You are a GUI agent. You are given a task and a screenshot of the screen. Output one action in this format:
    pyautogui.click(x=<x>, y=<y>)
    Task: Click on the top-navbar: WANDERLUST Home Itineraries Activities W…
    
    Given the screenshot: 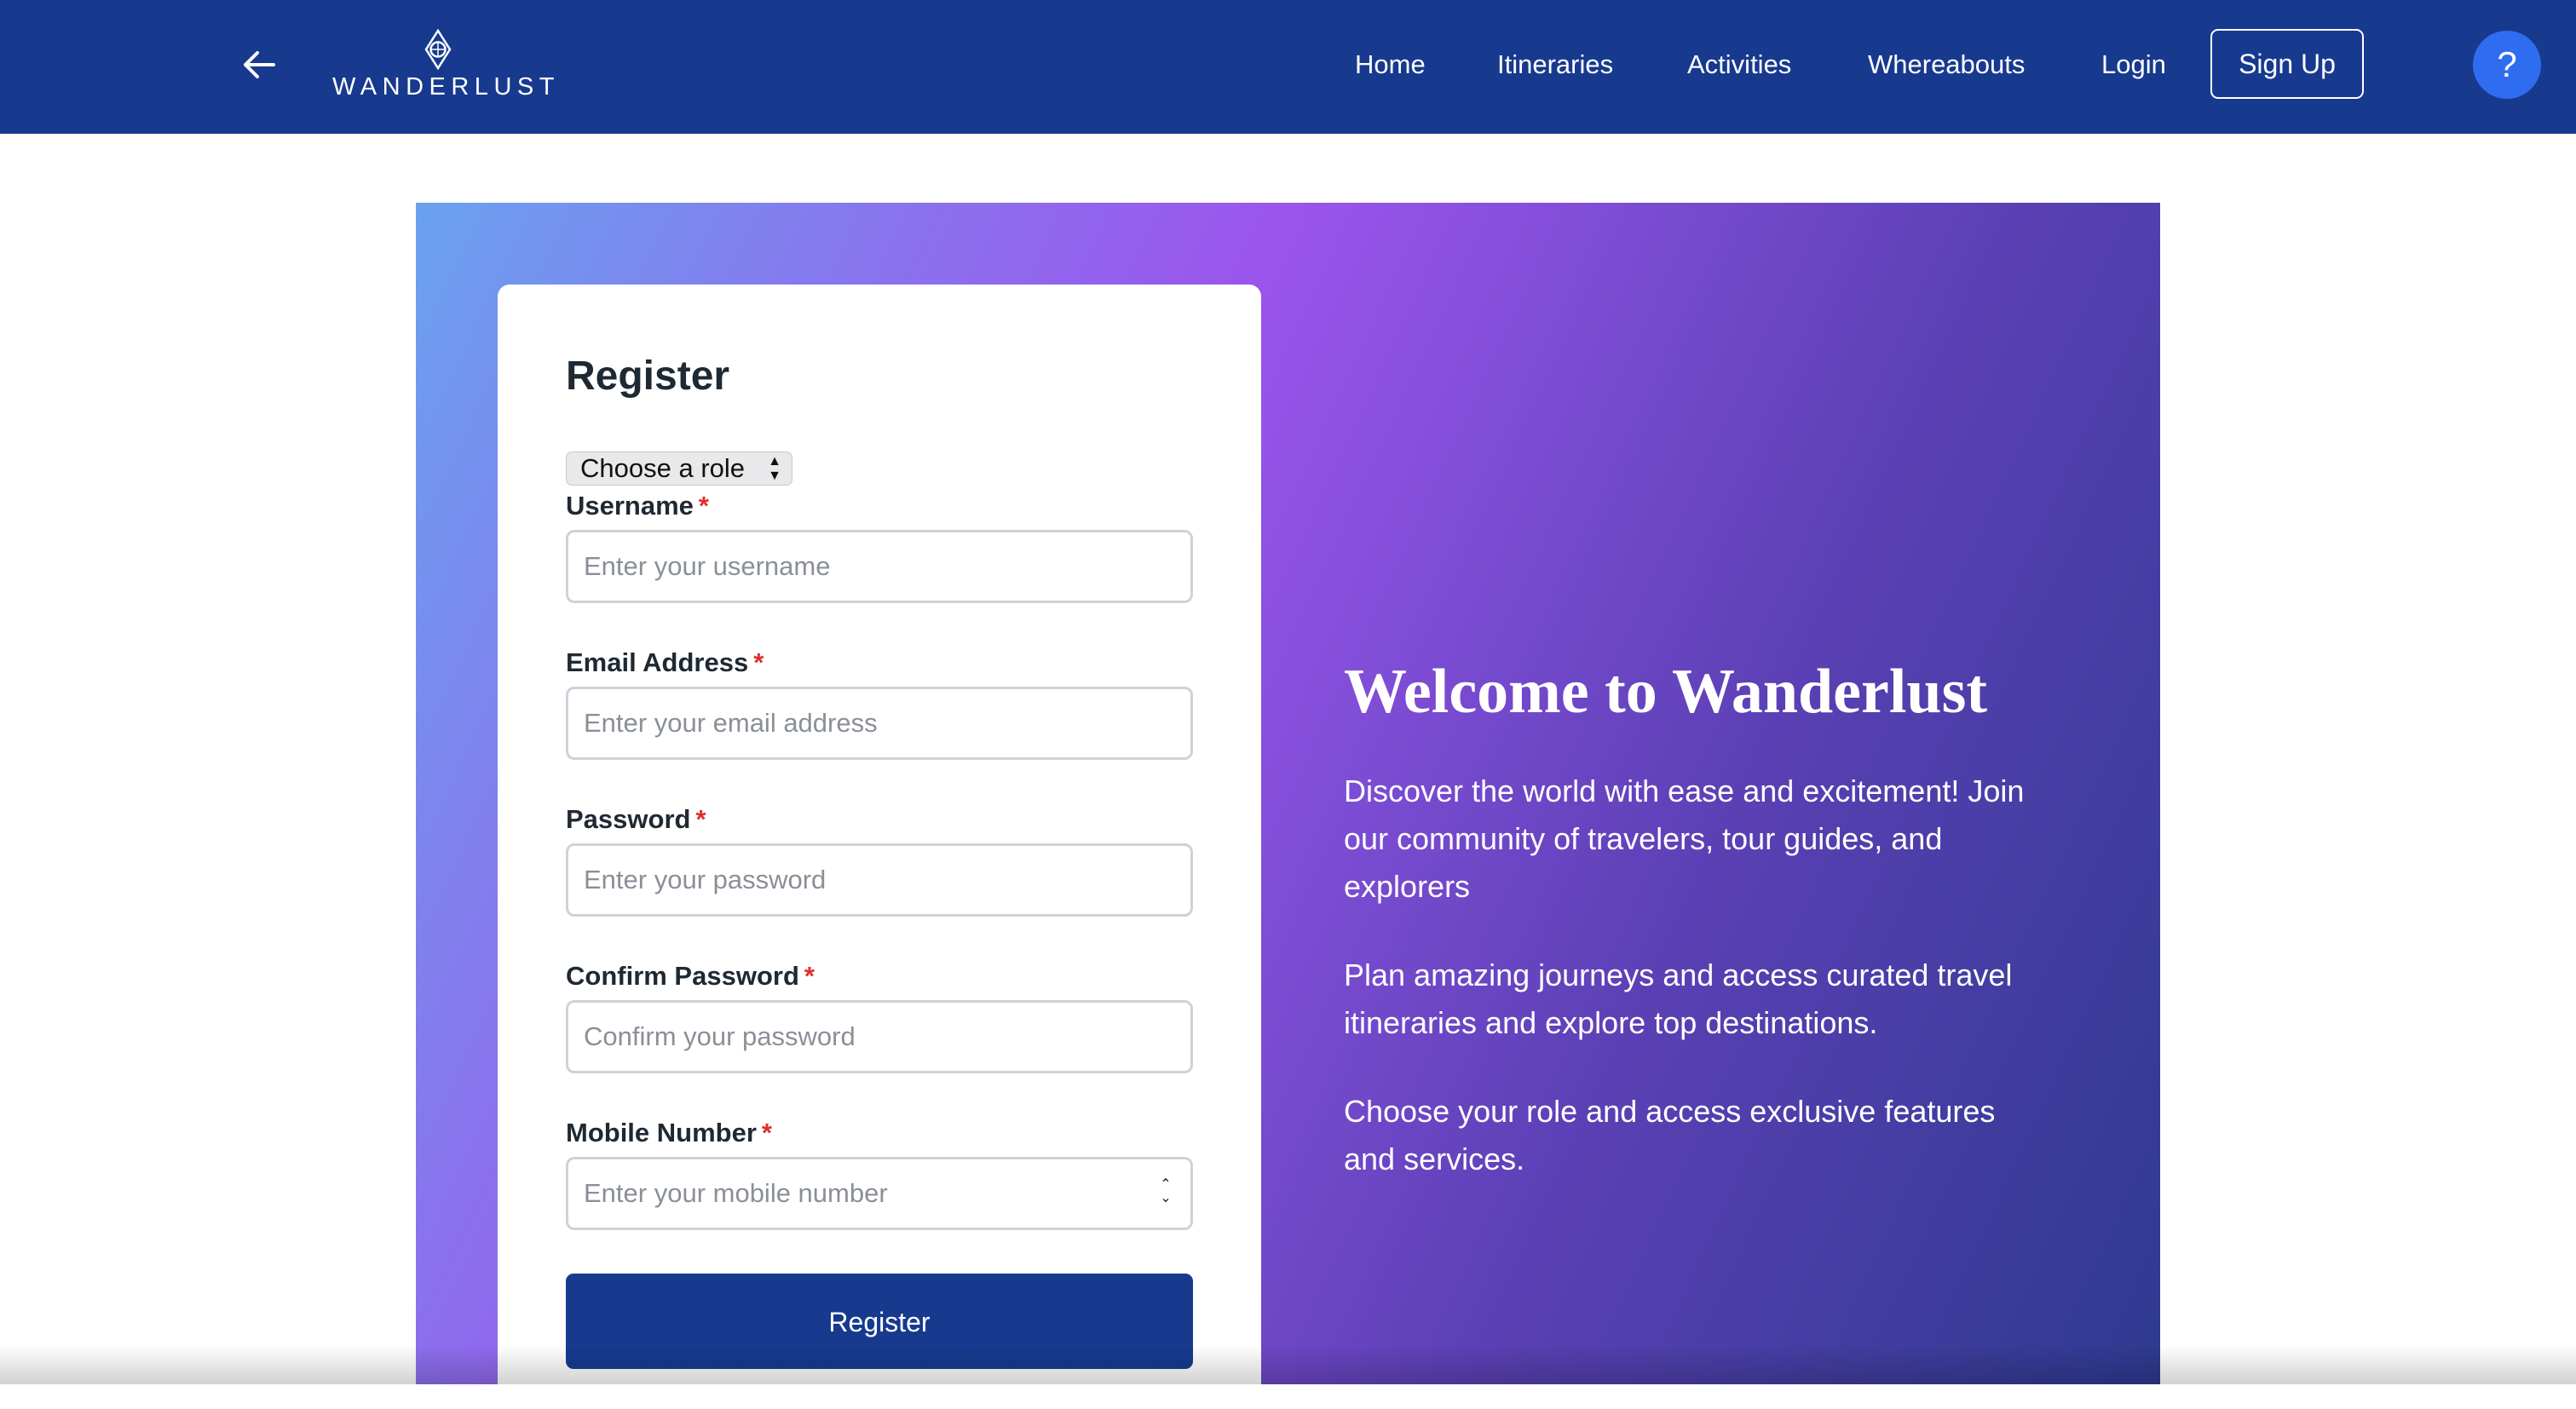 What is the action you would take?
    pyautogui.click(x=1288, y=67)
    